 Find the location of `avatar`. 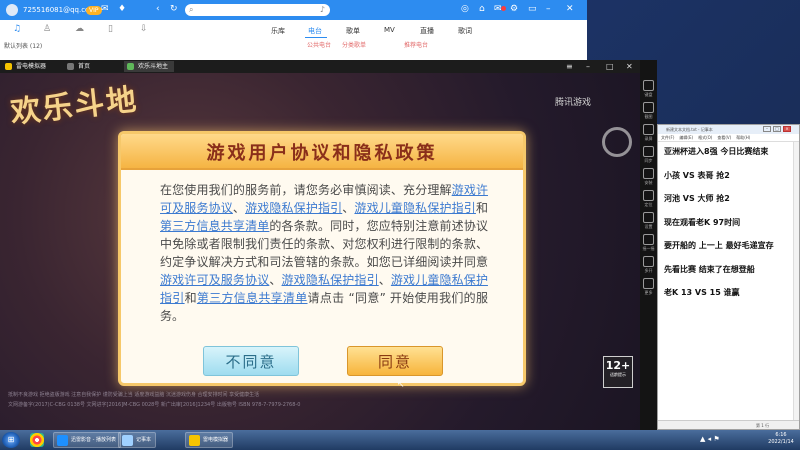

avatar is located at coordinates (12, 10).